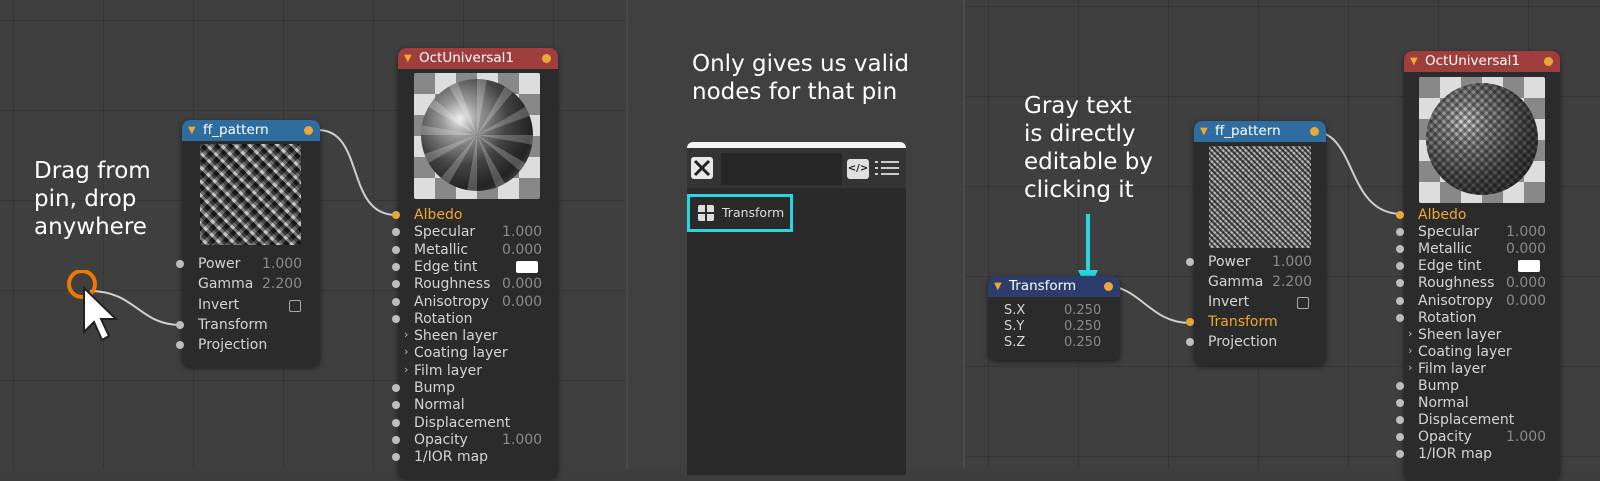  I want to click on param-row: Anisotropy 0.000, so click(477, 302).